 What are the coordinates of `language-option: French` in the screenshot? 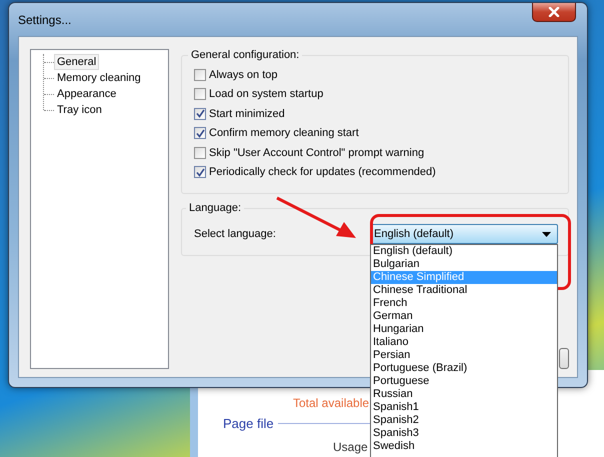 It's located at (464, 303).